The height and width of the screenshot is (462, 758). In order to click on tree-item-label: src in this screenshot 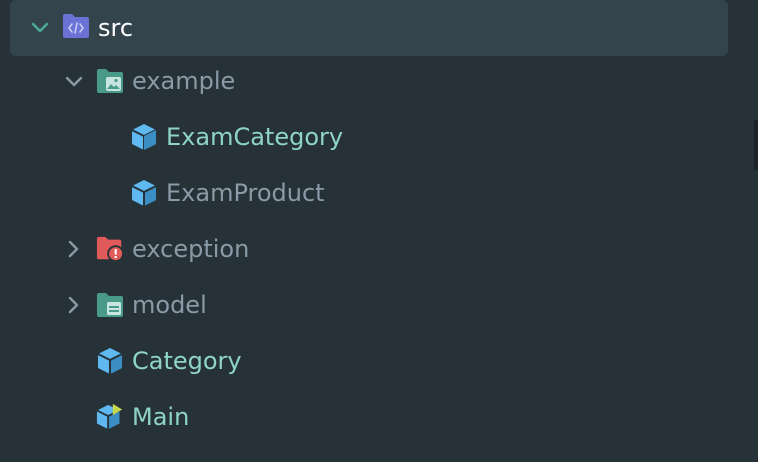, I will do `click(116, 28)`.